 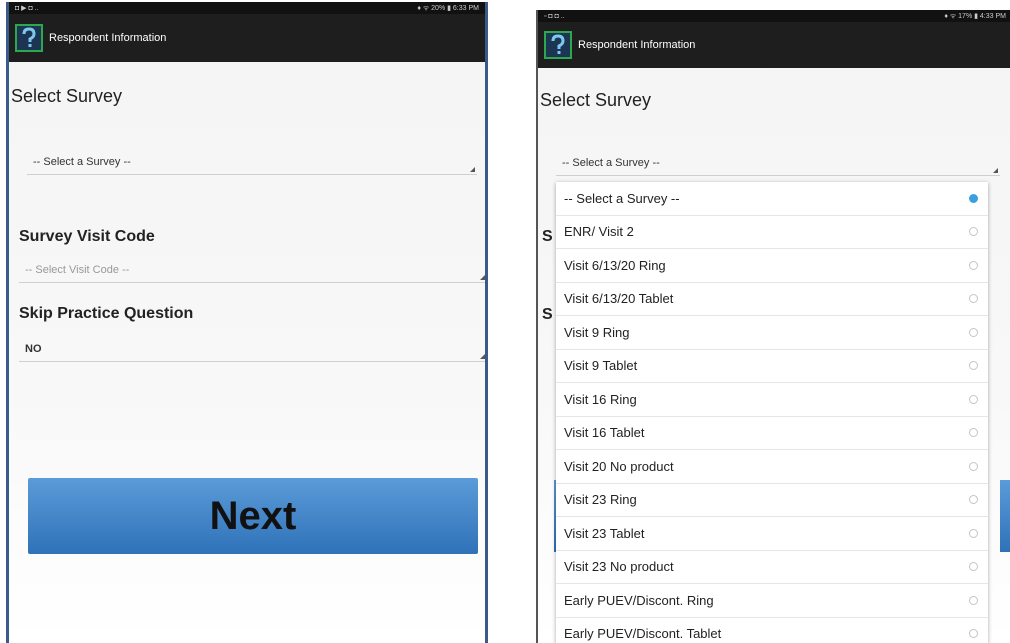 I want to click on dropdown-option: Visit 16 Tablet, so click(x=772, y=433).